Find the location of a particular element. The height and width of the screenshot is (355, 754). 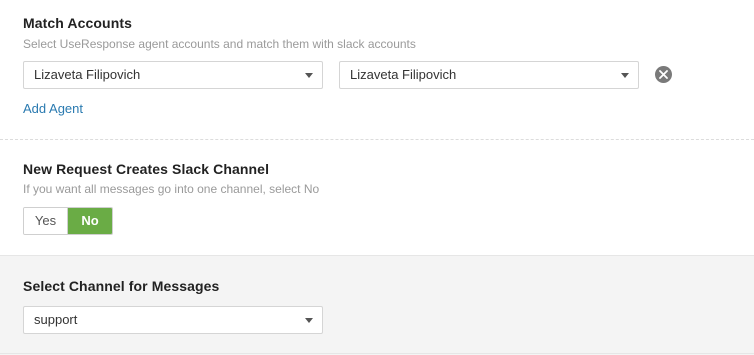

agent-account-select: Lizaveta Filipovich is located at coordinates (173, 75).